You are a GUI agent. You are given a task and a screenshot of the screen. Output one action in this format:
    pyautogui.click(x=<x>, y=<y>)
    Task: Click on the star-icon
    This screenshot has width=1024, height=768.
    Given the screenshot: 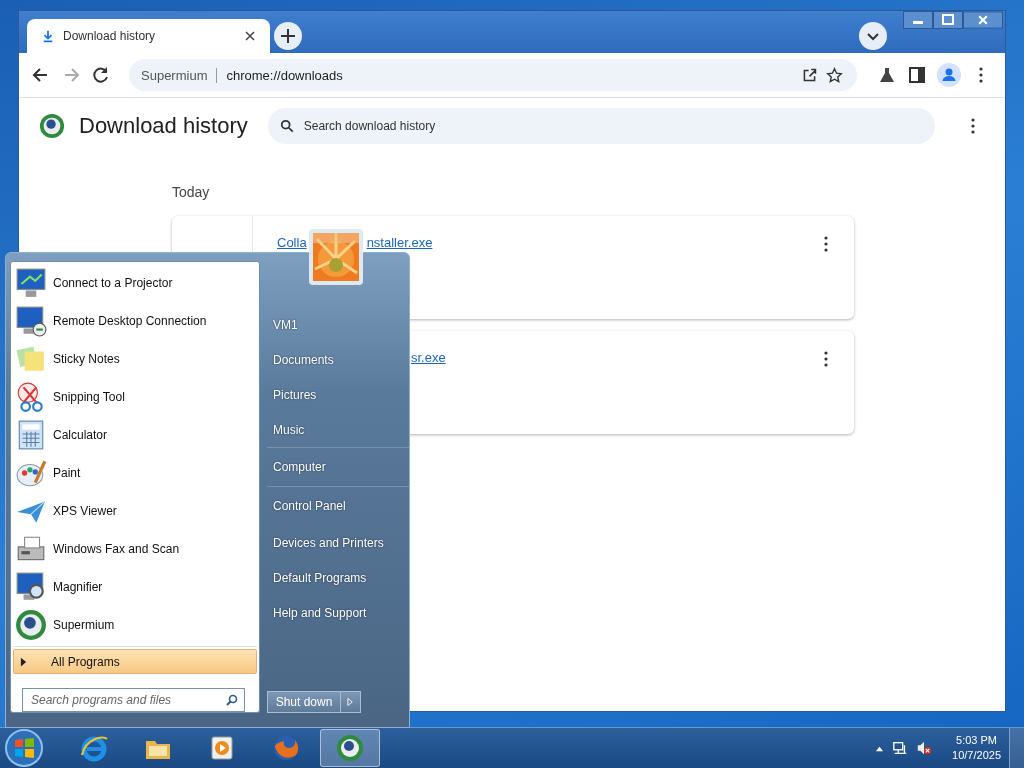 What is the action you would take?
    pyautogui.click(x=834, y=75)
    